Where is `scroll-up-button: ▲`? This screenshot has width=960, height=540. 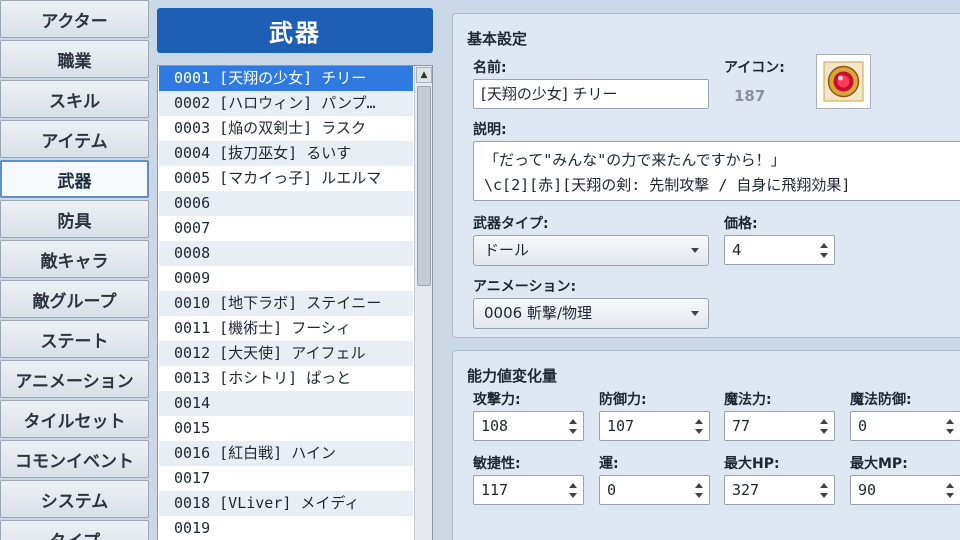 scroll-up-button: ▲ is located at coordinates (424, 75).